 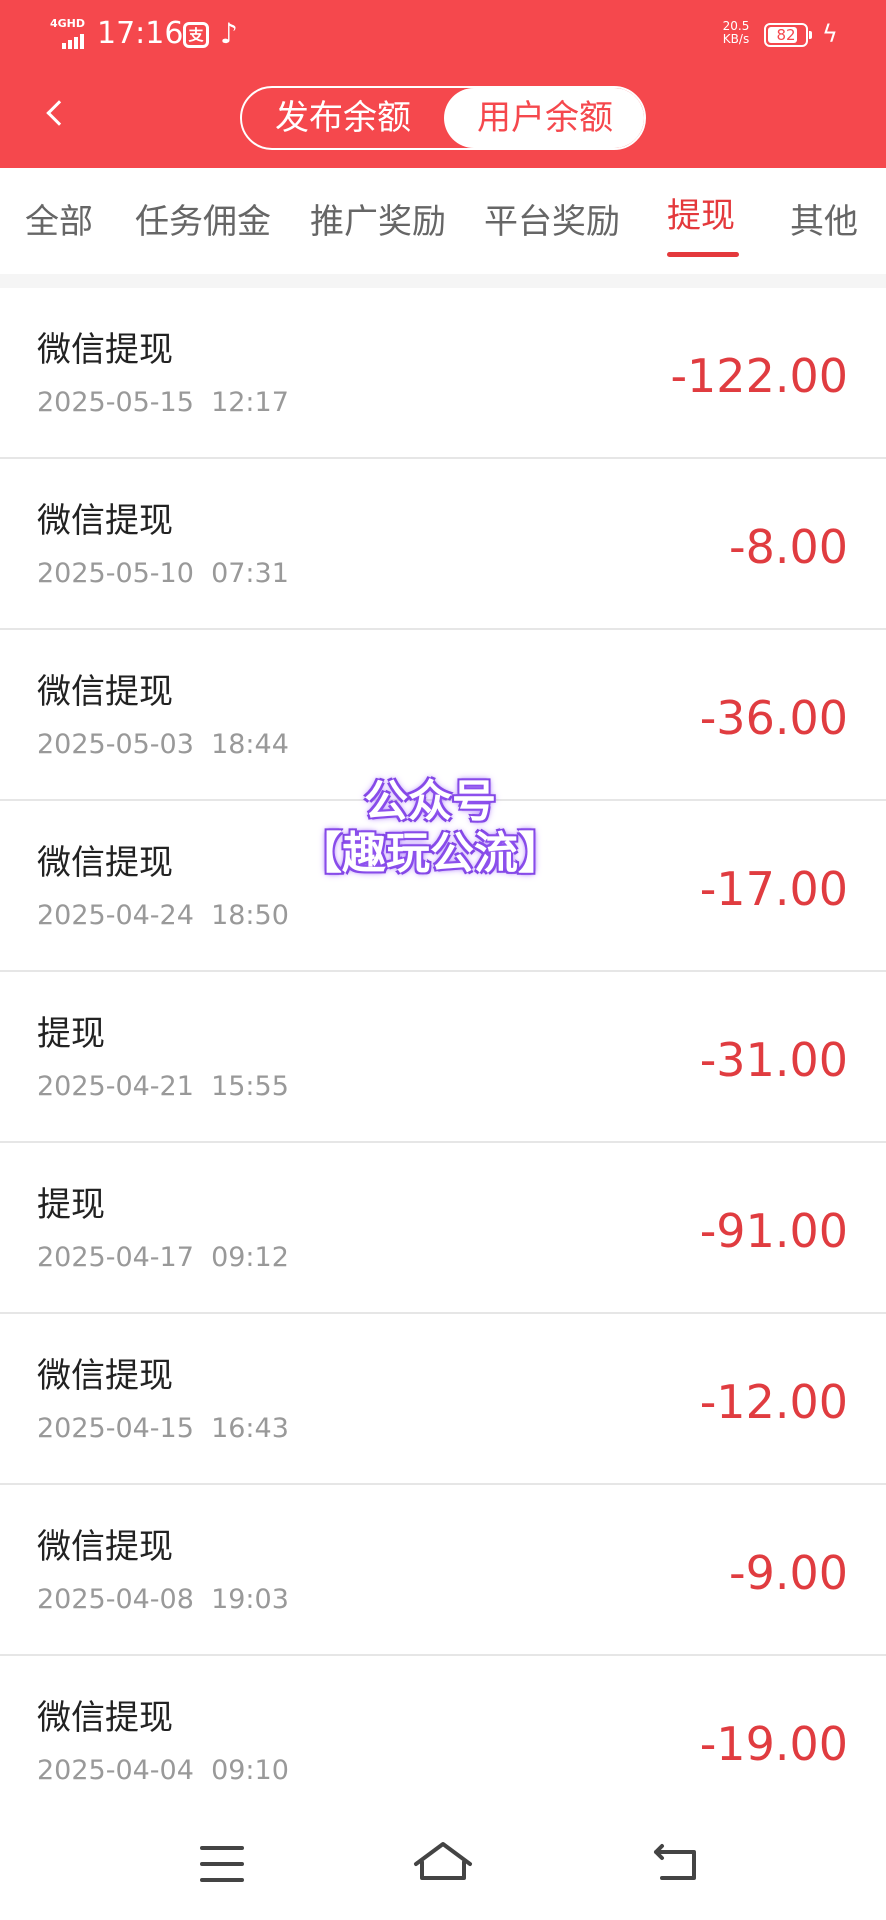 I want to click on tab-other: 其他, so click(x=824, y=222).